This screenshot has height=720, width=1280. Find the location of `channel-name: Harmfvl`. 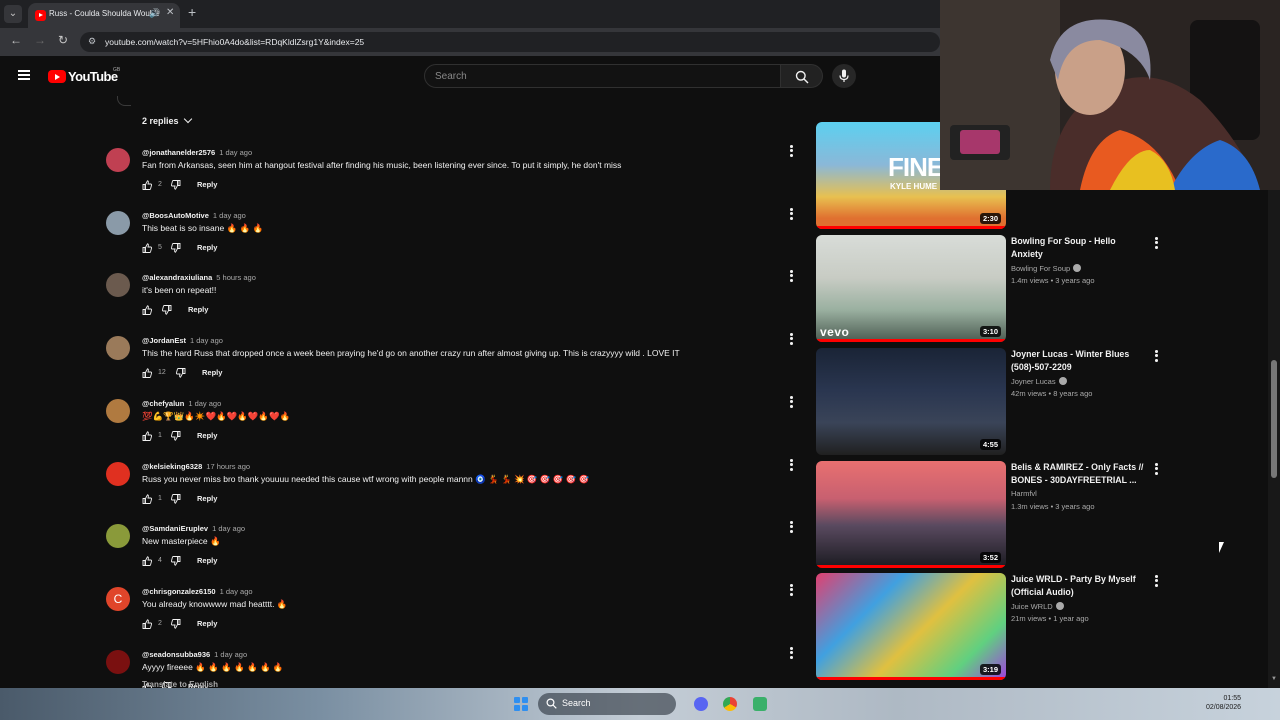

channel-name: Harmfvl is located at coordinates (1024, 493).